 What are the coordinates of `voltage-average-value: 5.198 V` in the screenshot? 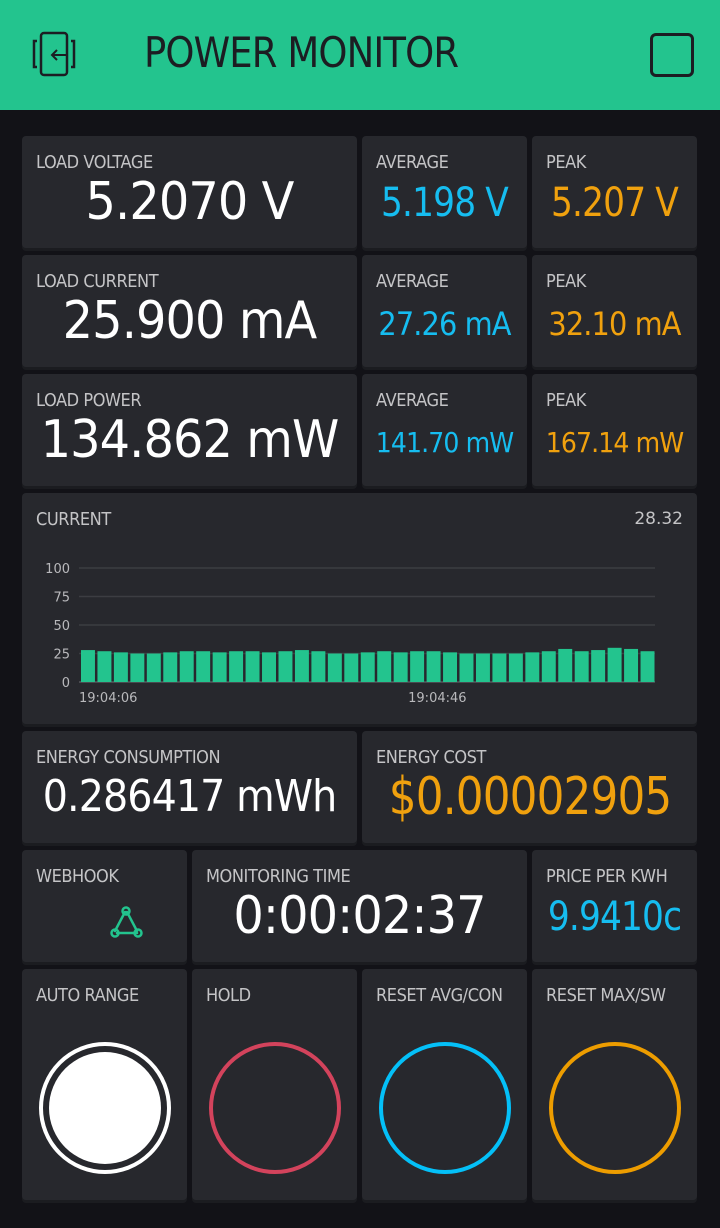 It's located at (445, 203).